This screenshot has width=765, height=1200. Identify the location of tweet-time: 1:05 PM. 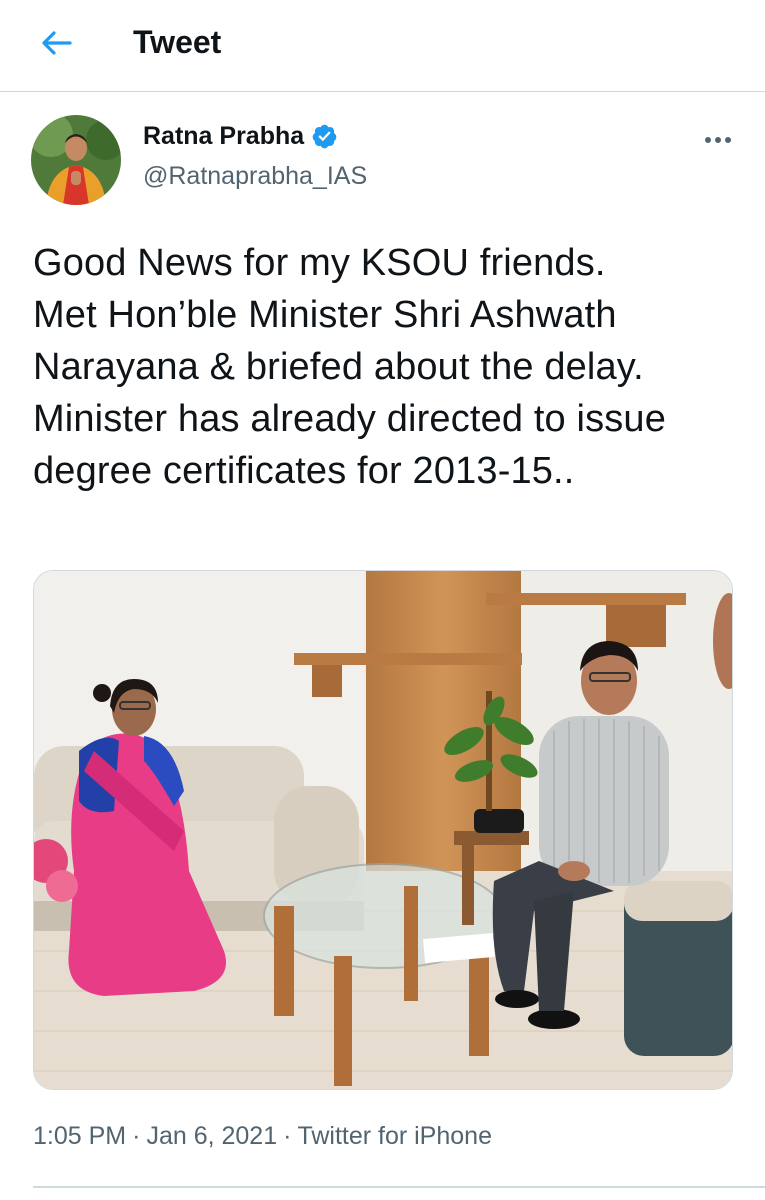
(79, 1136).